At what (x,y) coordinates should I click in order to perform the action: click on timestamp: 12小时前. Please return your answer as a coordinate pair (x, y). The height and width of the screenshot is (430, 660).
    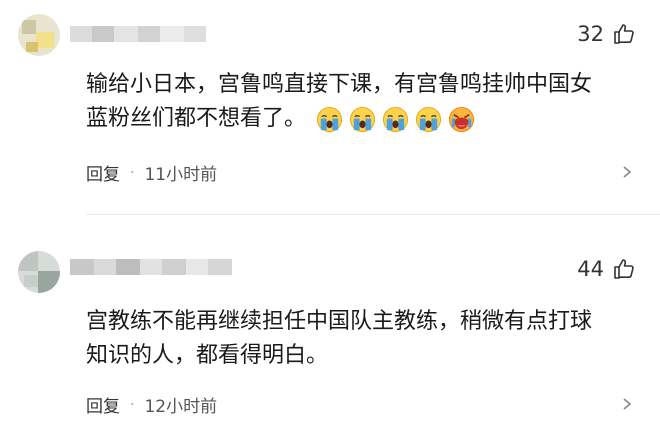
    Looking at the image, I should click on (181, 407).